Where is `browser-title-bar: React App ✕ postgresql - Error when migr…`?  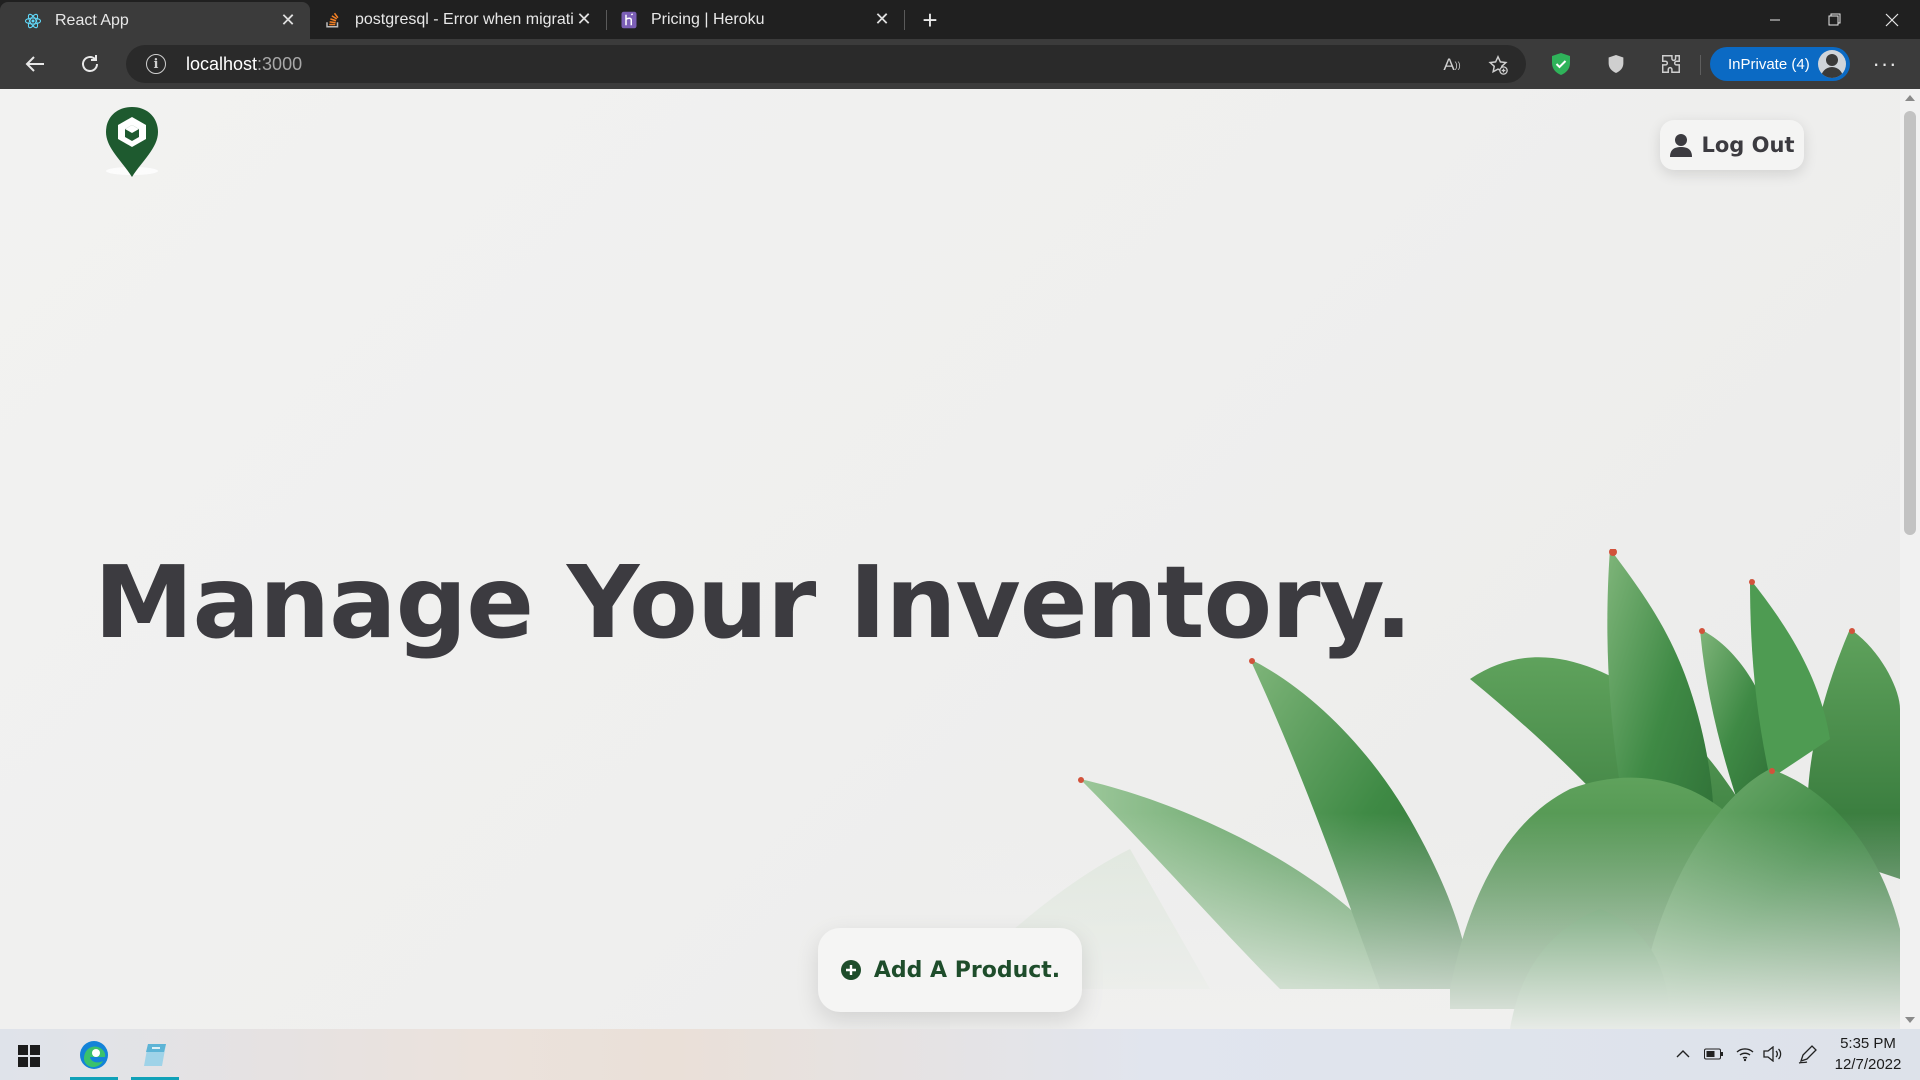
browser-title-bar: React App ✕ postgresql - Error when migr… is located at coordinates (960, 19).